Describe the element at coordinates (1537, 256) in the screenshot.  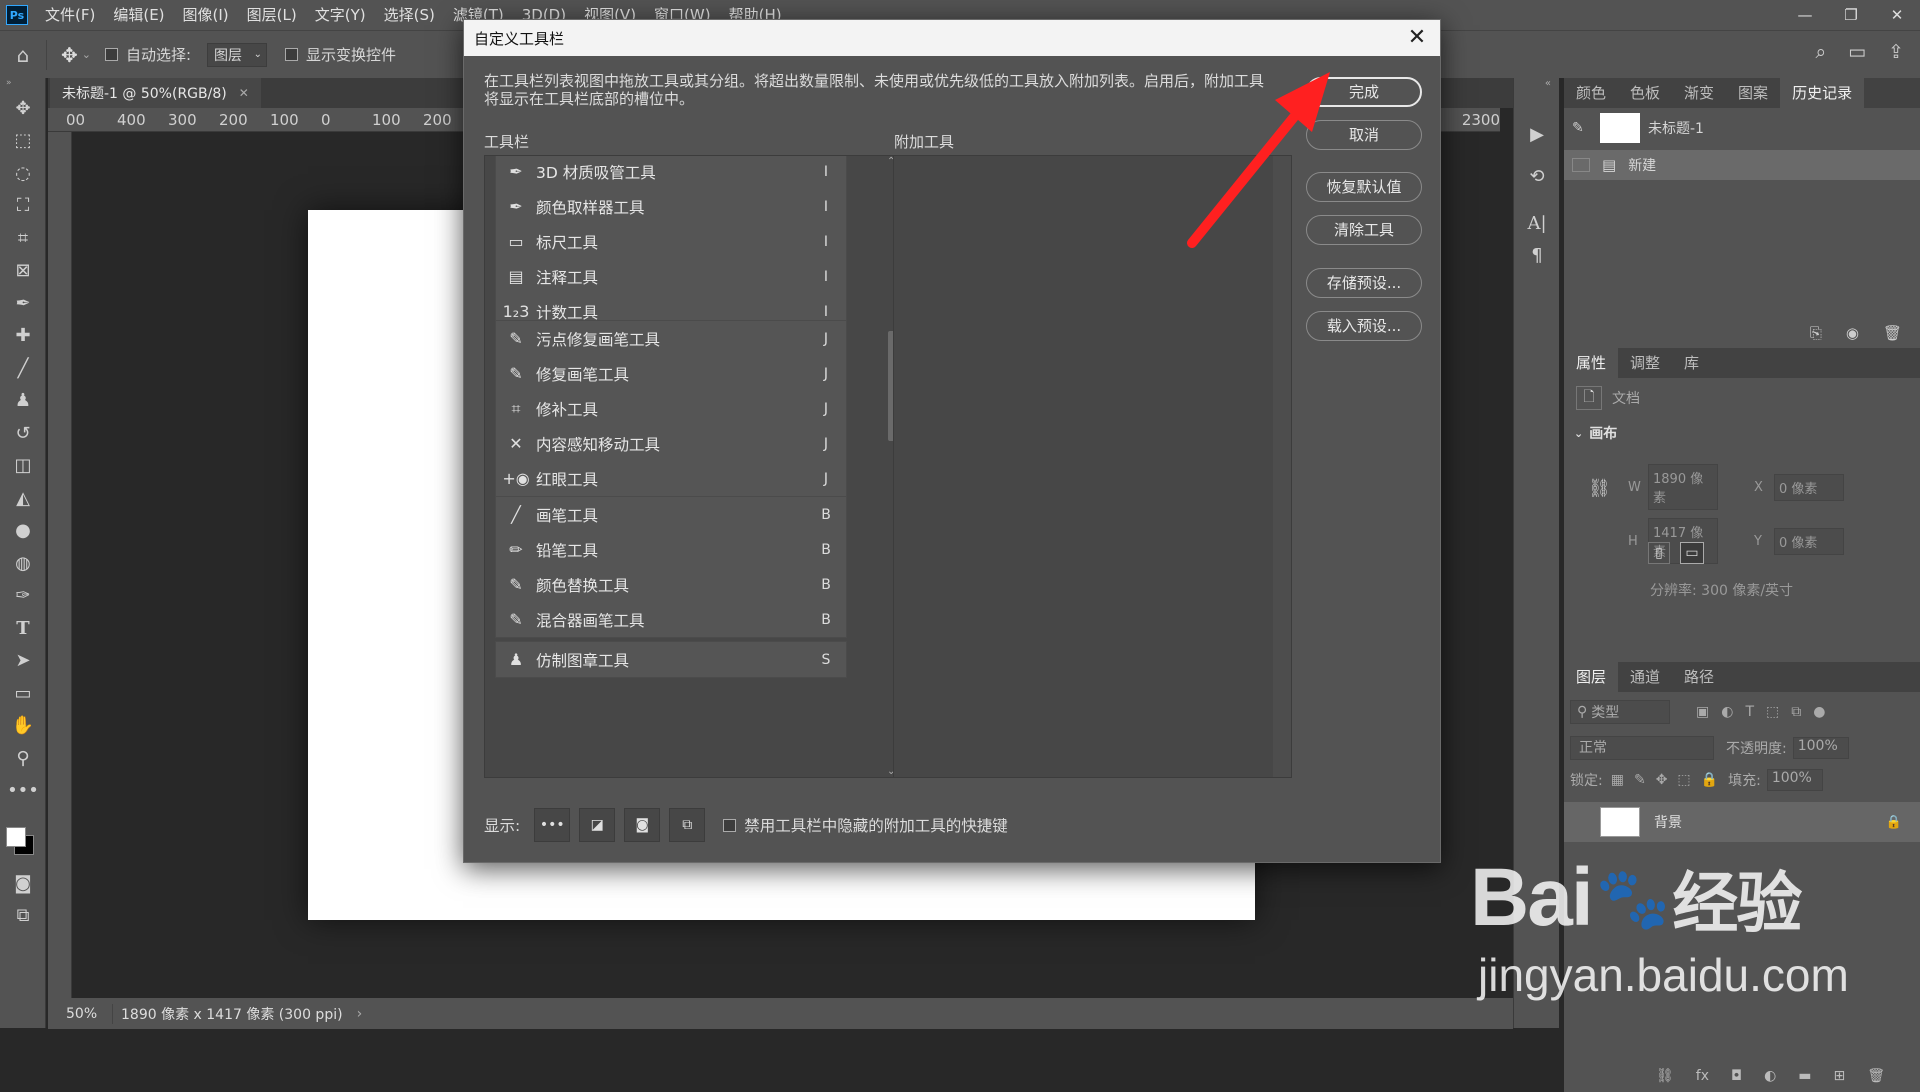
I see `paragraph-icon: ¶` at that location.